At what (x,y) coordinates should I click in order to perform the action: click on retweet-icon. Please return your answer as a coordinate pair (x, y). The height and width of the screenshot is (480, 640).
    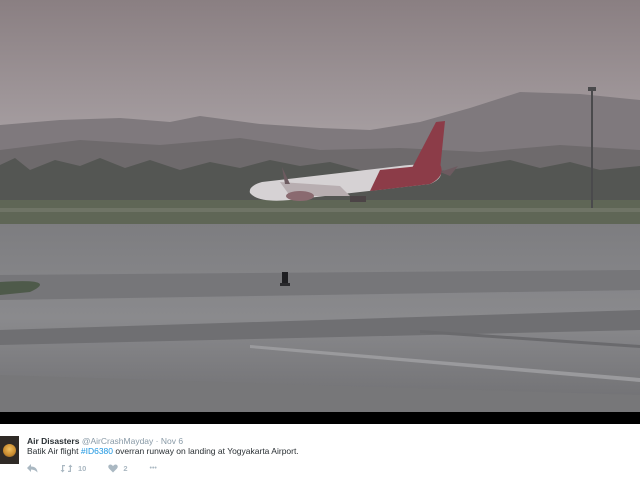
    Looking at the image, I should click on (66, 468).